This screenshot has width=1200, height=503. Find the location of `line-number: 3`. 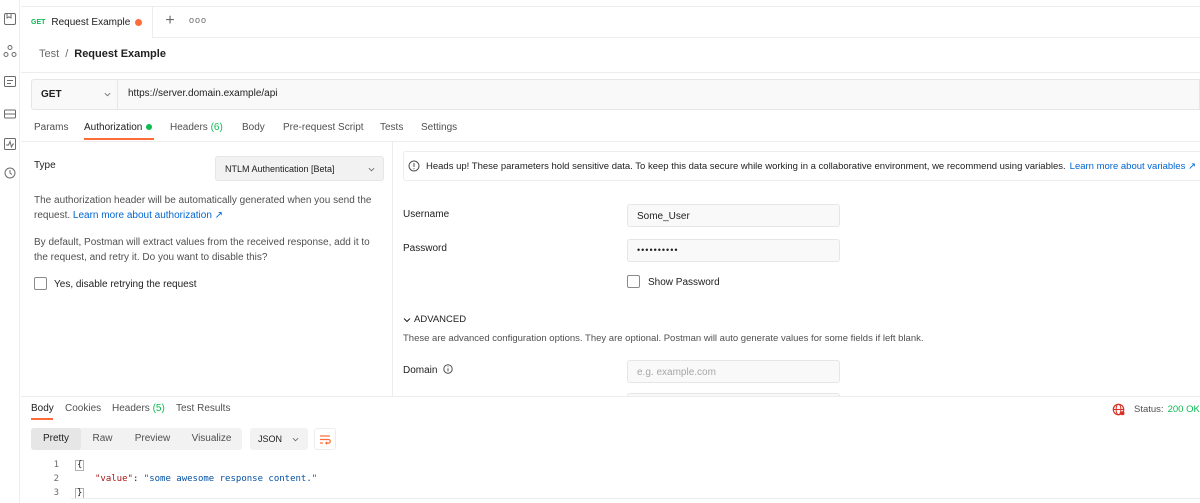

line-number: 3 is located at coordinates (56, 493).